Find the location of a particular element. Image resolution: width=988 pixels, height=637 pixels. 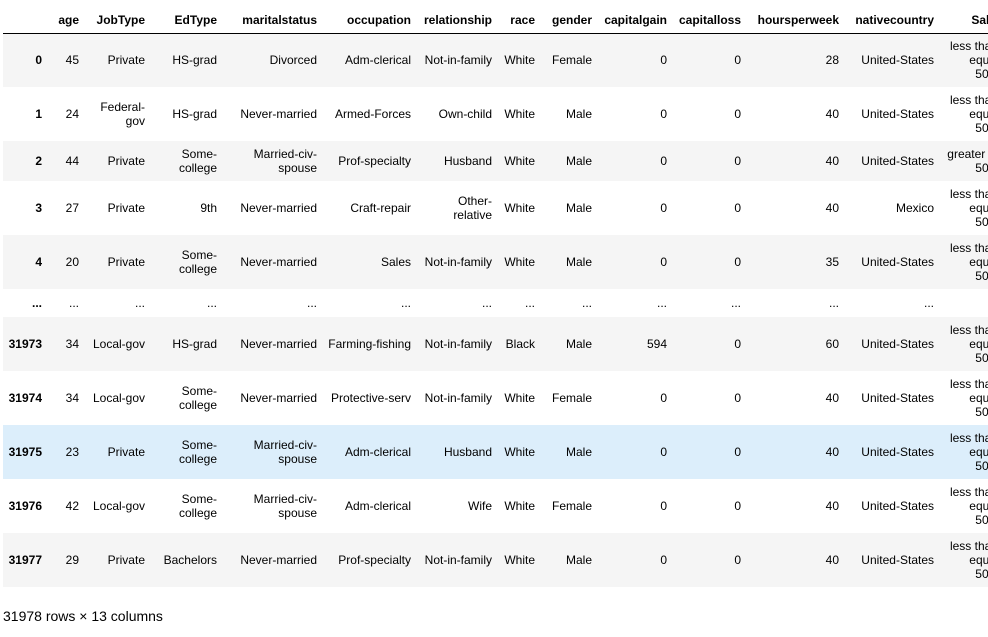

row-index: 0 is located at coordinates (38, 60).